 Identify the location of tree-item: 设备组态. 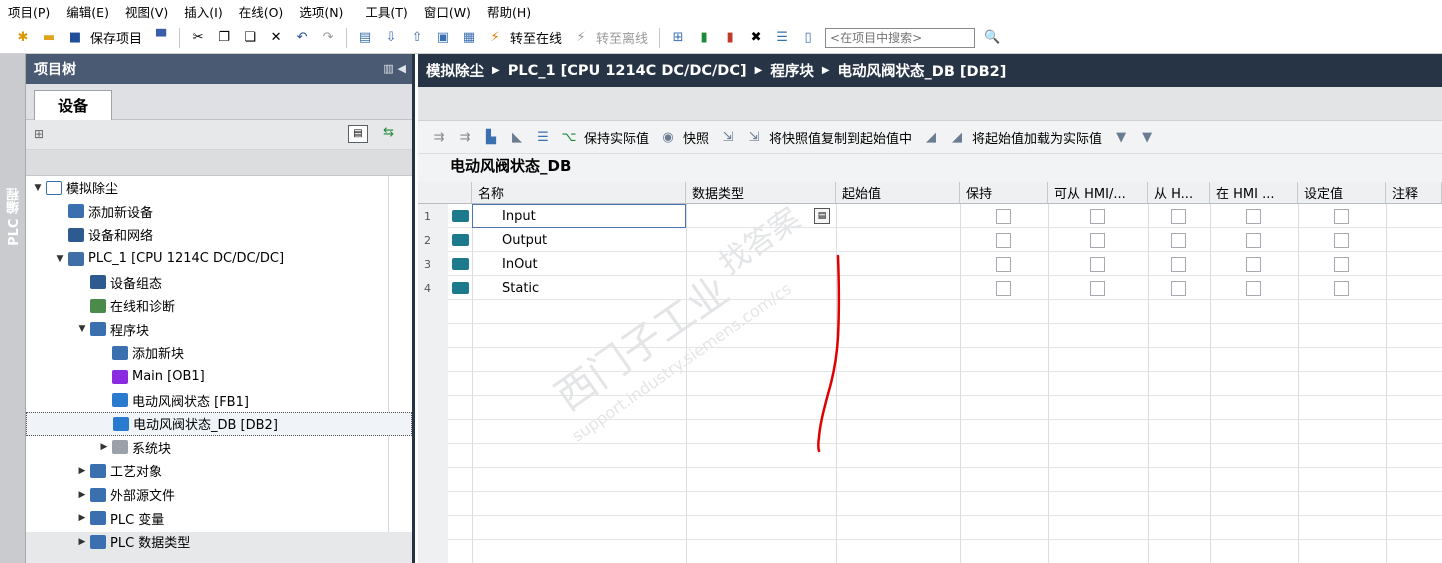
(219, 282).